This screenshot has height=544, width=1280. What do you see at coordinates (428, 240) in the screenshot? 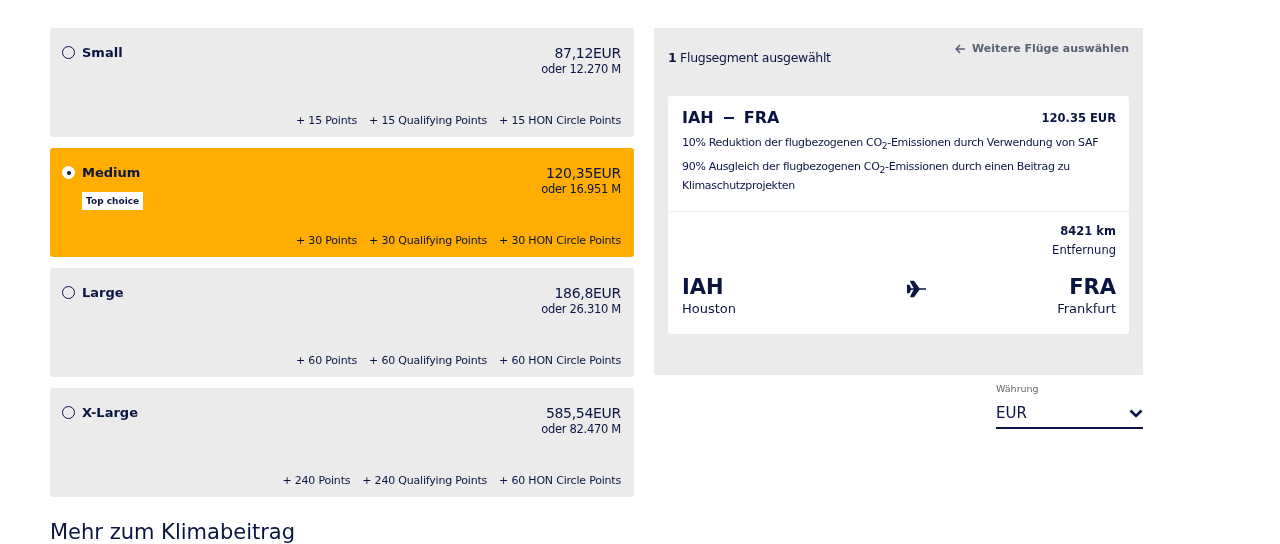
I see `points-text: + 30 Qualifying Points` at bounding box center [428, 240].